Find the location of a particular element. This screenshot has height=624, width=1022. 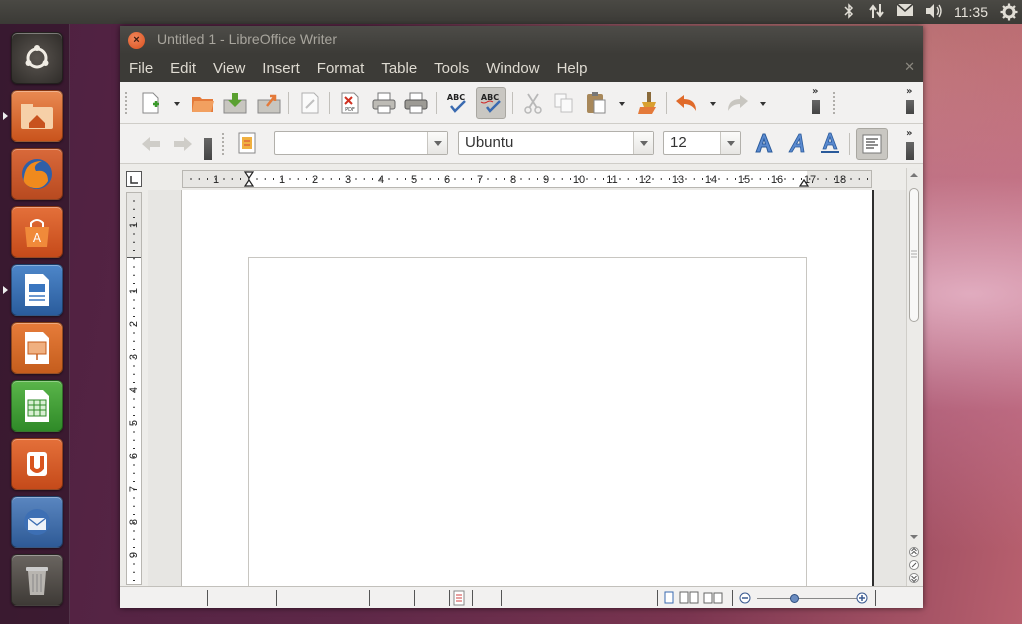

menu-help: Help is located at coordinates (572, 68).